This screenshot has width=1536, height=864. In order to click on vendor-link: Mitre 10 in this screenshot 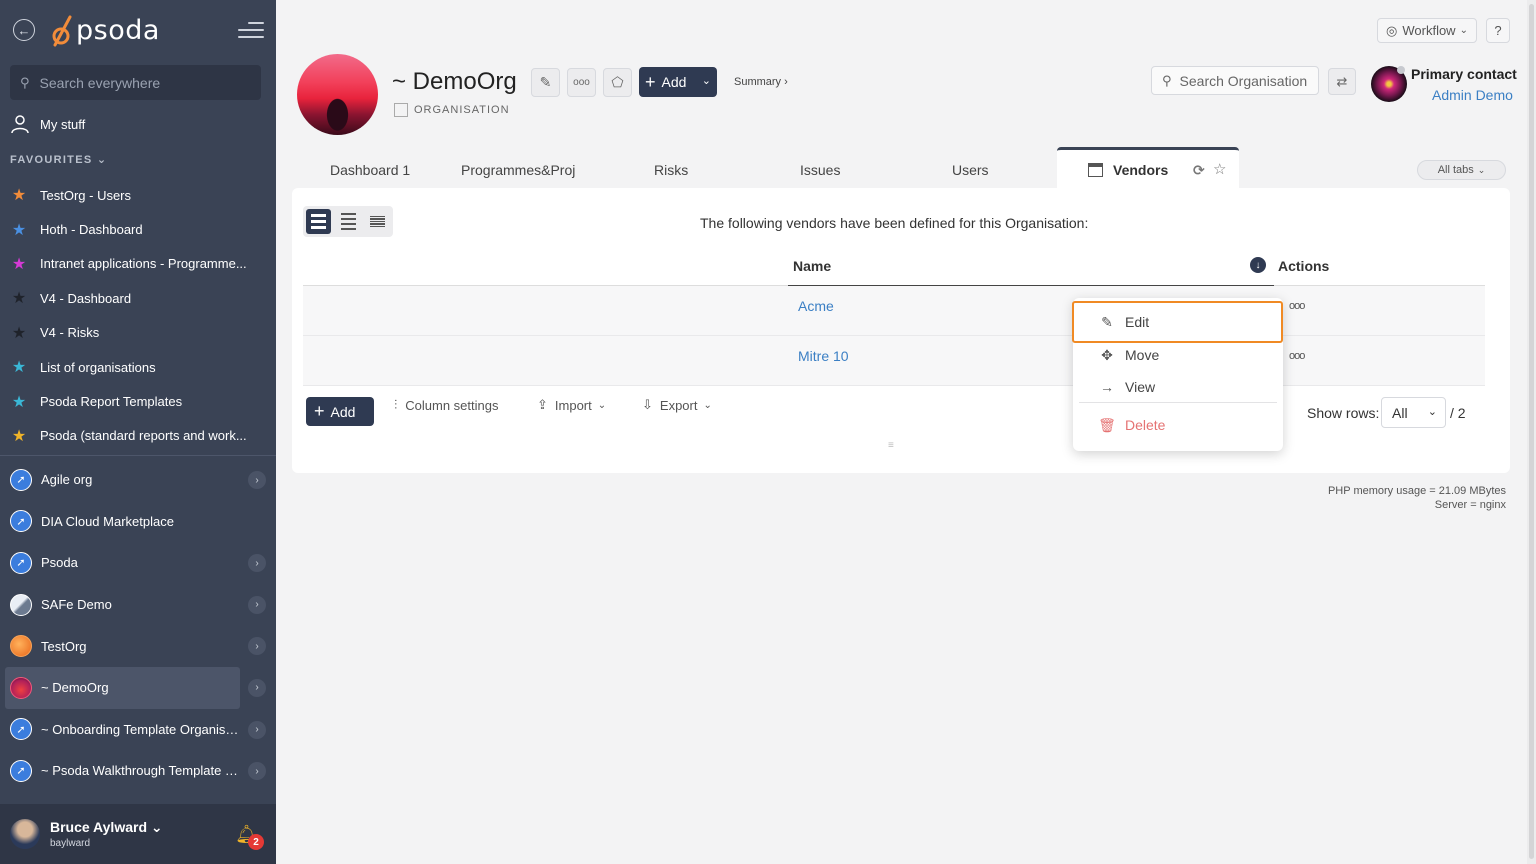, I will do `click(823, 356)`.